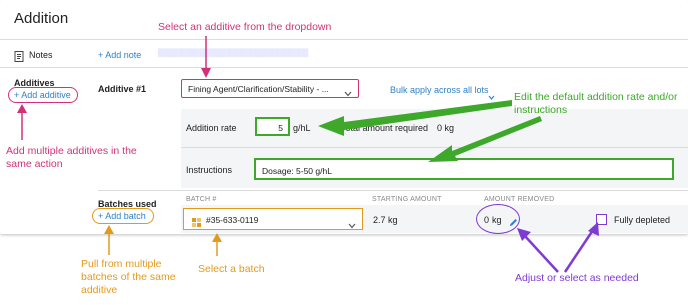 The width and height of the screenshot is (688, 305). What do you see at coordinates (415, 118) in the screenshot?
I see `green-arrow-rate` at bounding box center [415, 118].